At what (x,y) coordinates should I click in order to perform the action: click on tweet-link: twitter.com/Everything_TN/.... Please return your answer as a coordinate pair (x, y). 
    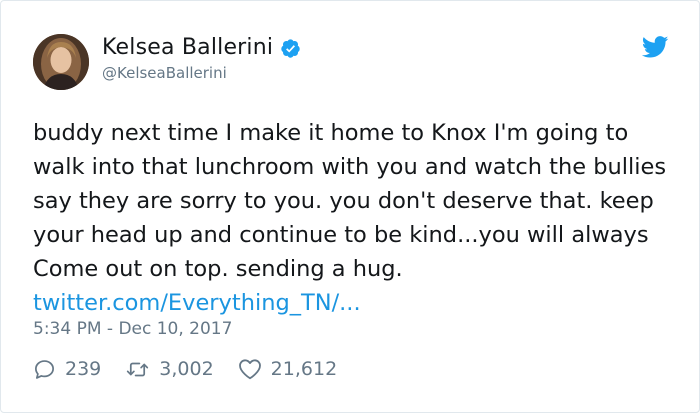
    Looking at the image, I should click on (197, 303).